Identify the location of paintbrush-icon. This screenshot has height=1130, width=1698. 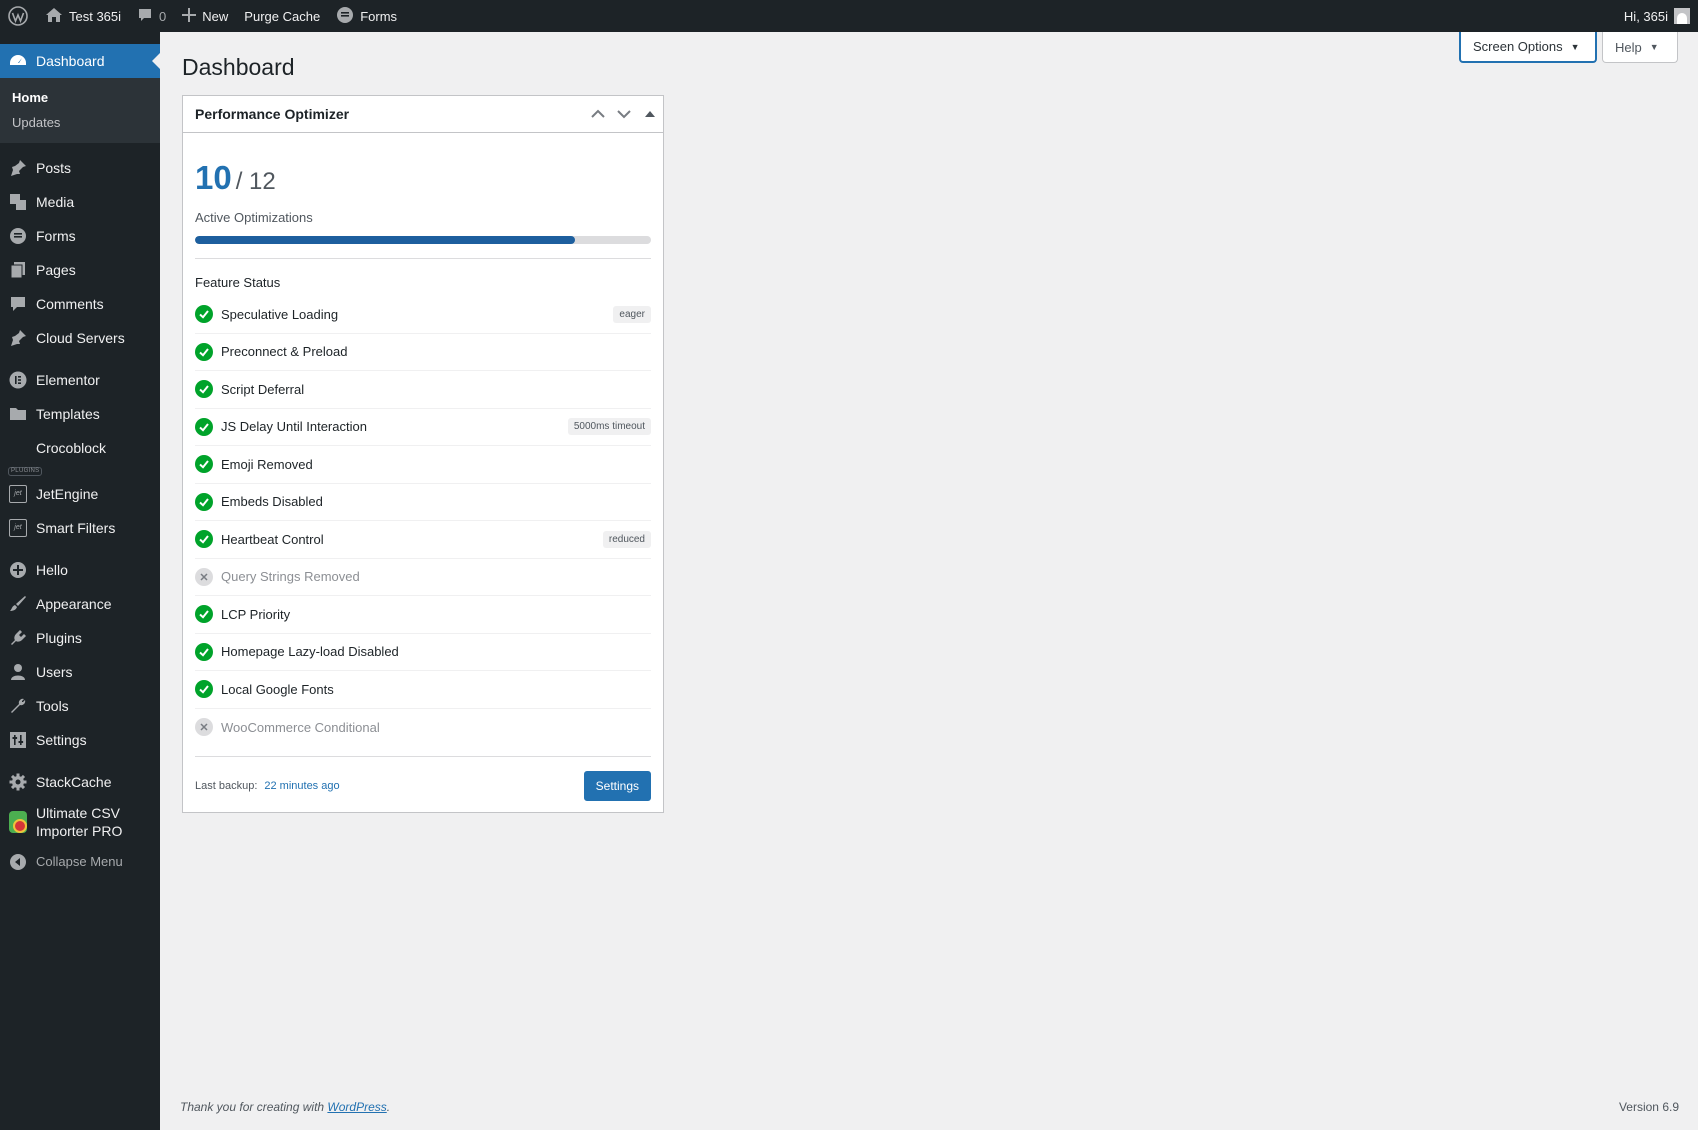
(18, 604).